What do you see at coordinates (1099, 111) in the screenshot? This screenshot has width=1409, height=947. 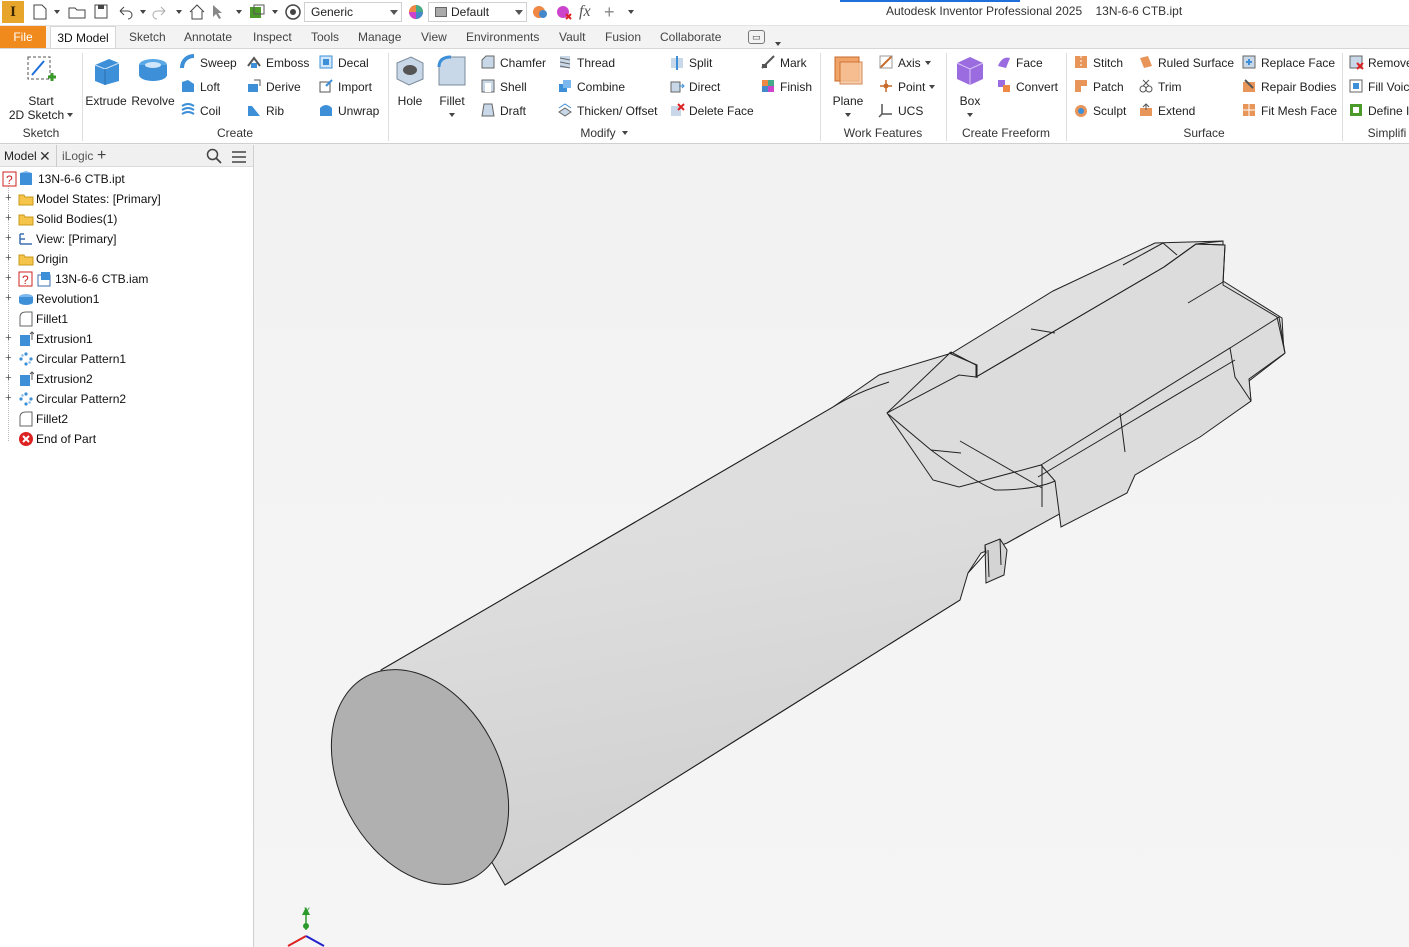 I see `sculpt-button: Sculpt` at bounding box center [1099, 111].